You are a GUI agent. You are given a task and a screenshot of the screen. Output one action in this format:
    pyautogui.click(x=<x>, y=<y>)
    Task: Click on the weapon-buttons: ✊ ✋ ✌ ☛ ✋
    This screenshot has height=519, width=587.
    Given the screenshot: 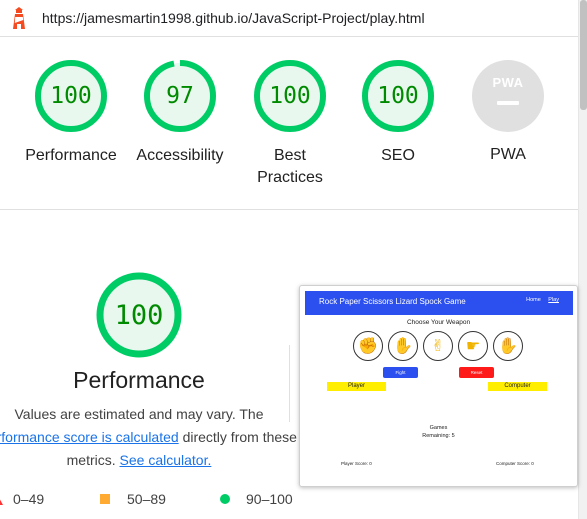 What is the action you would take?
    pyautogui.click(x=438, y=346)
    